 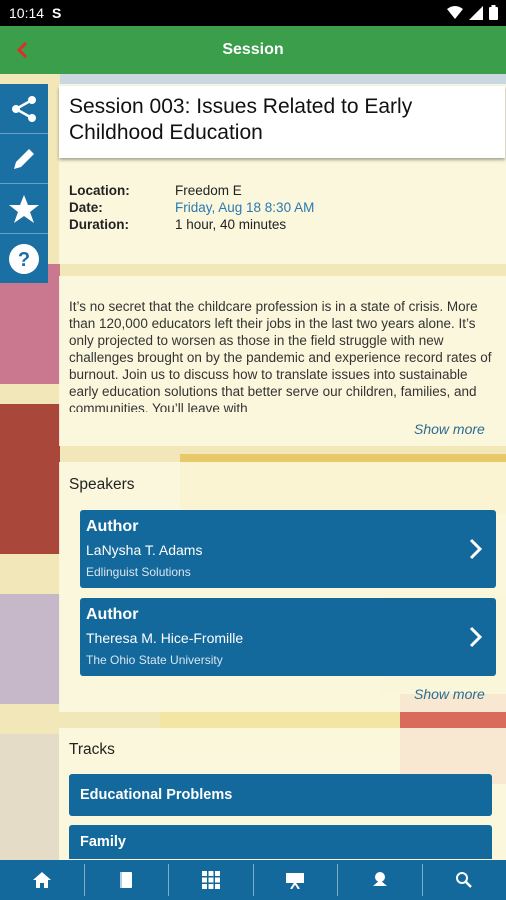 I want to click on favorite-button, so click(x=24, y=209).